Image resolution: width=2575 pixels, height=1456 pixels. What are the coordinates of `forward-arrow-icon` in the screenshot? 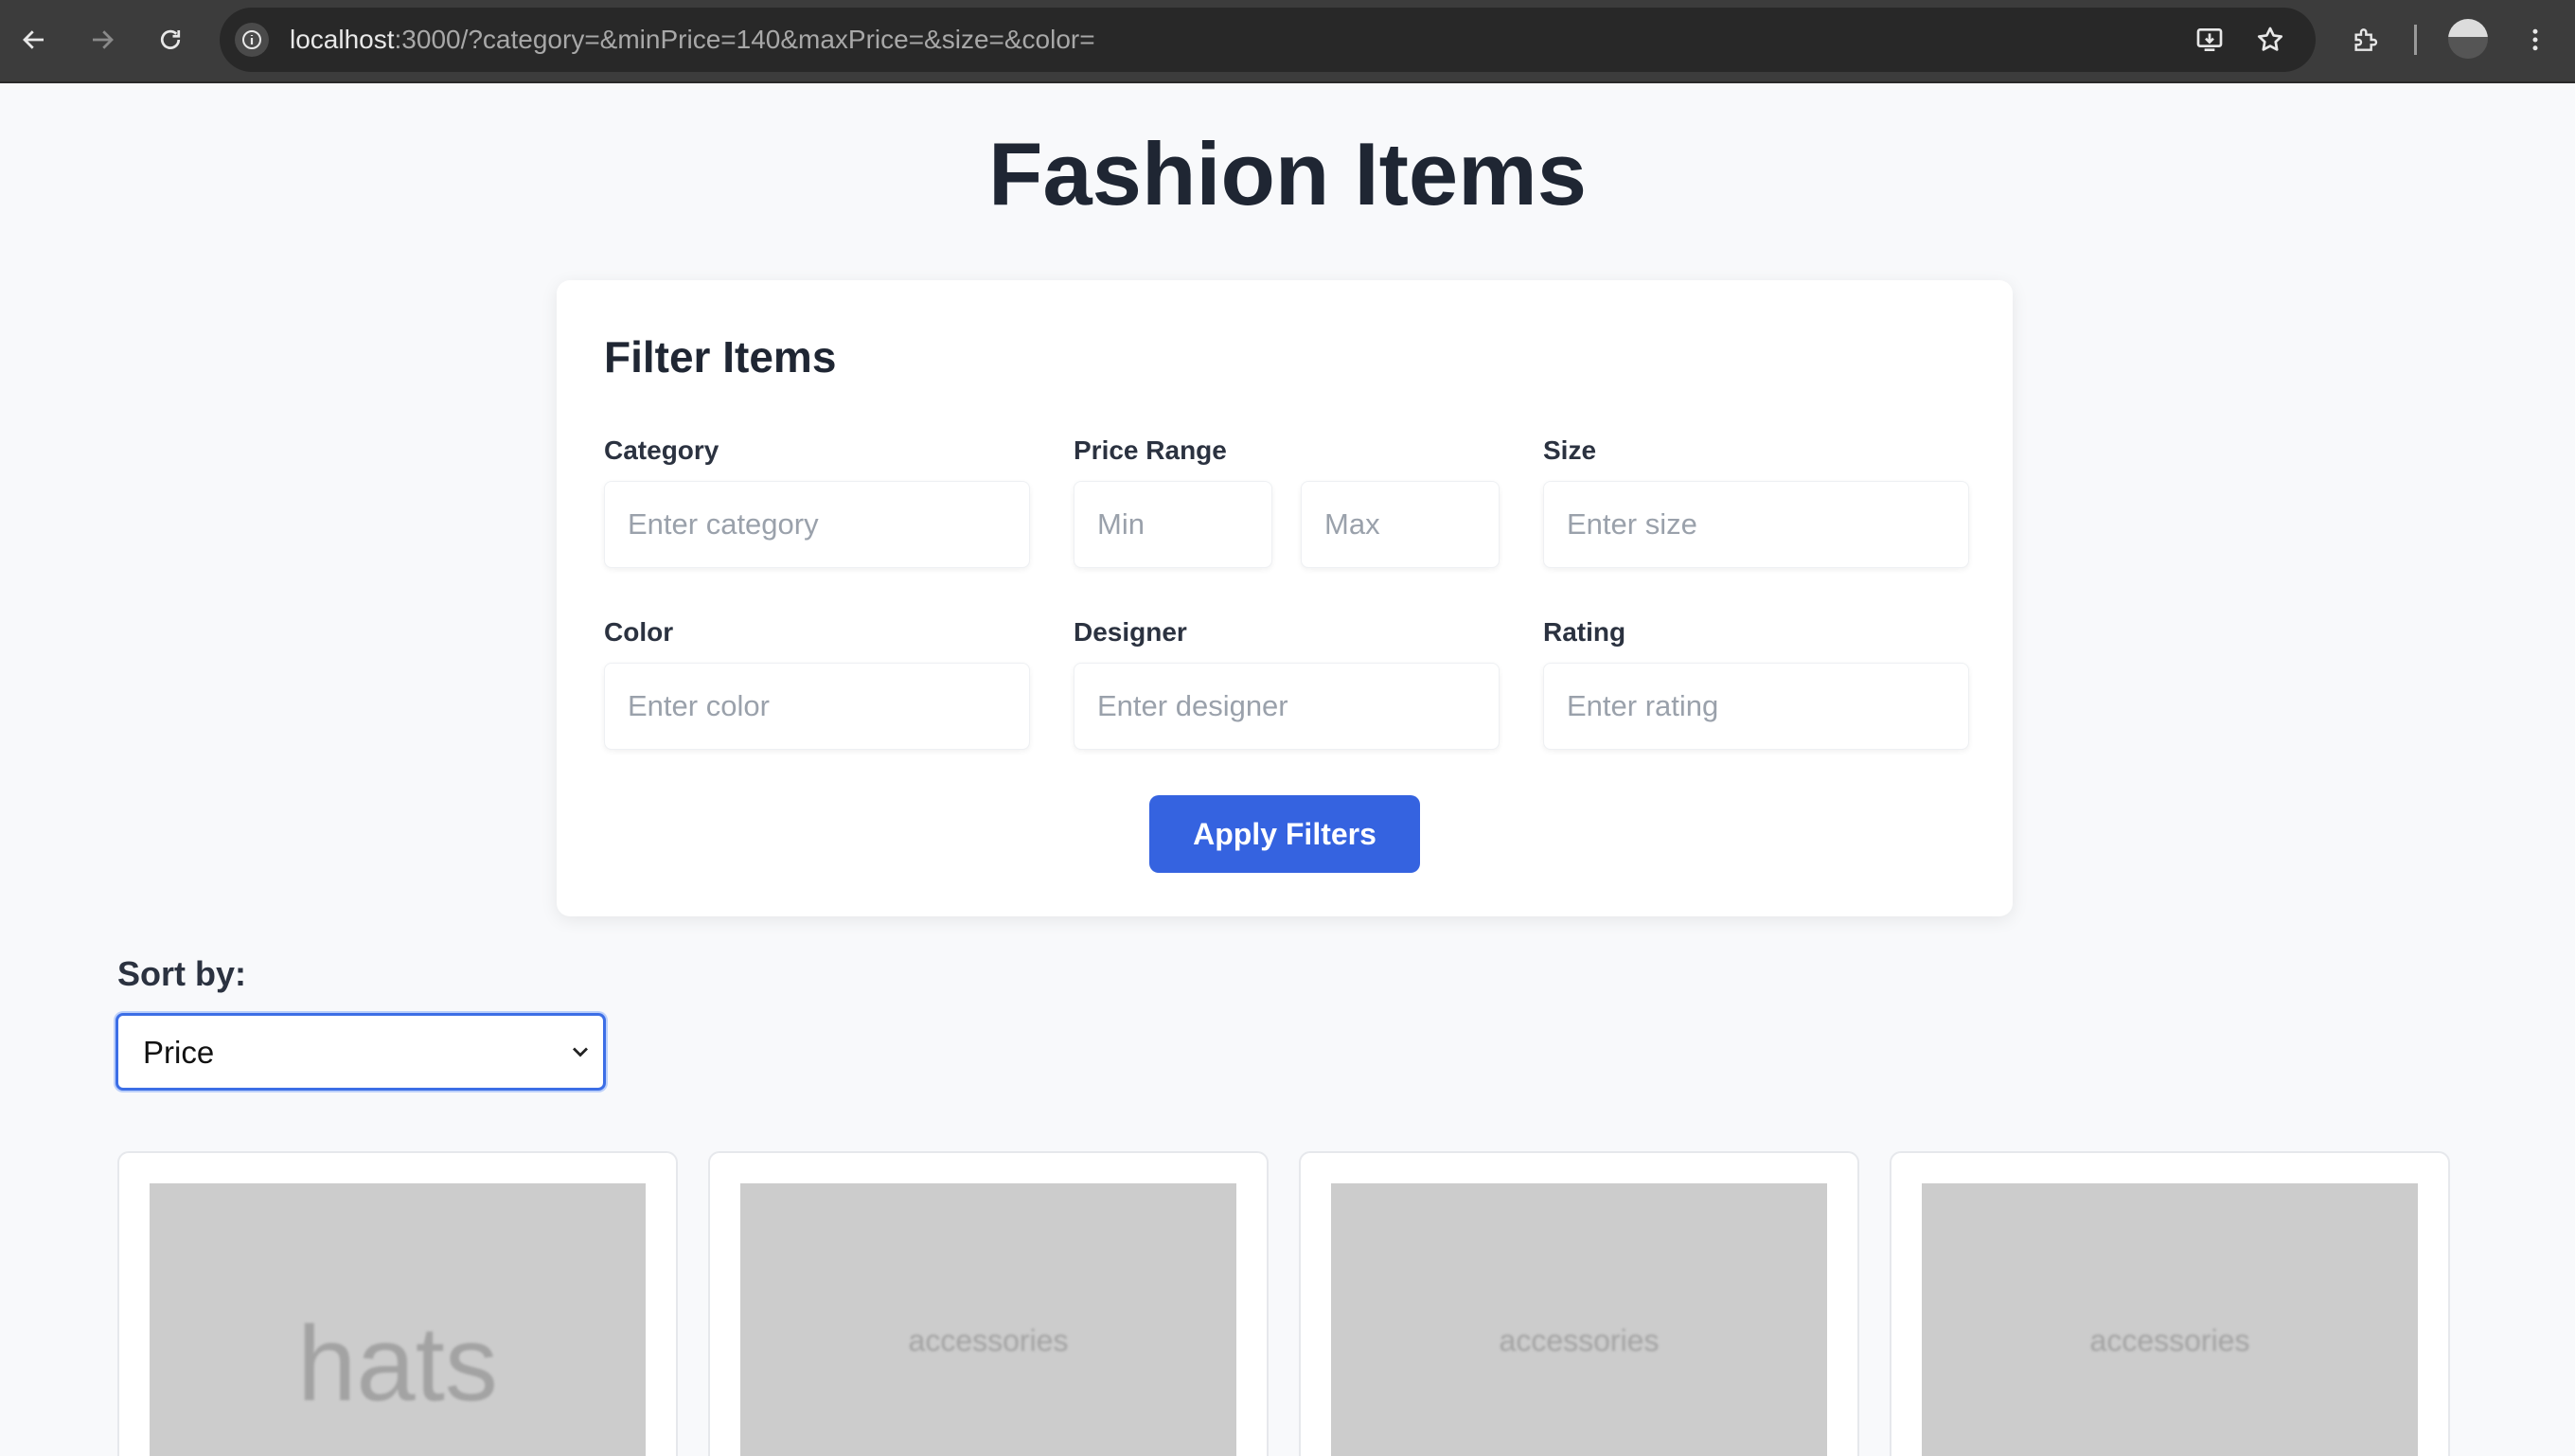 It's located at (103, 39).